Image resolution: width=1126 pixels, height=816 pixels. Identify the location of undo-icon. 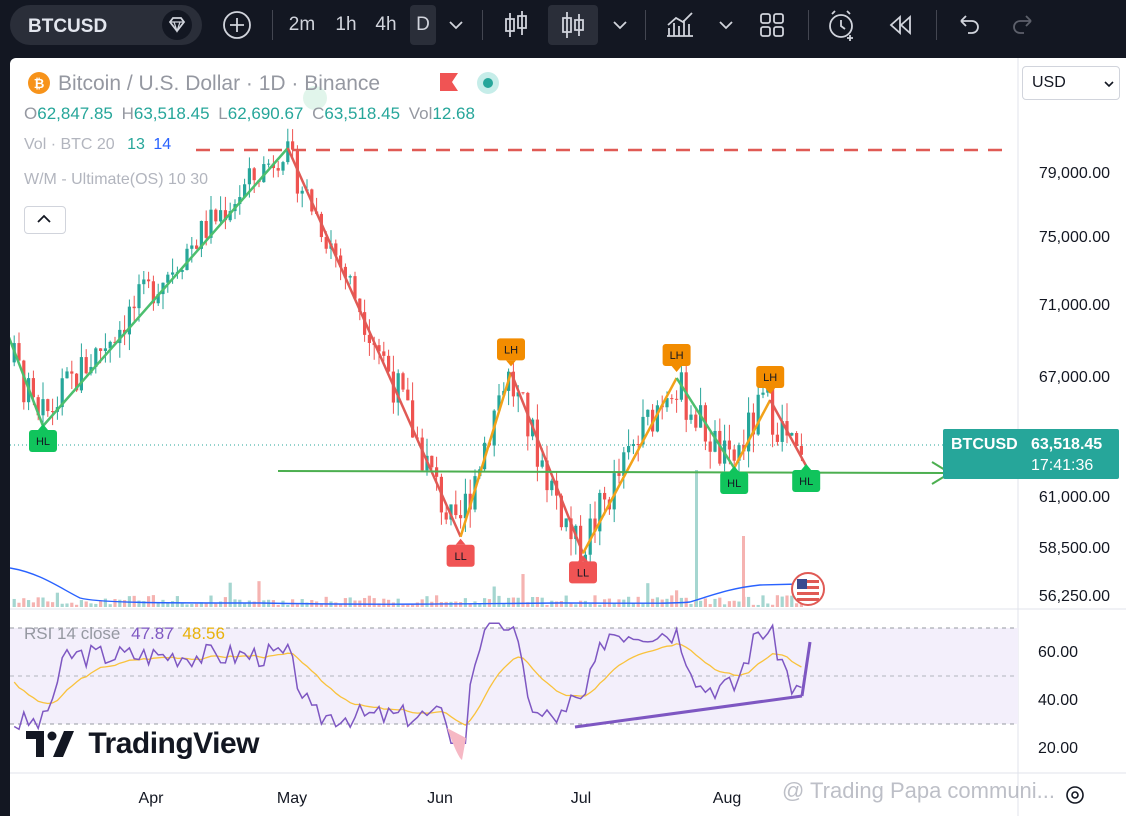
(968, 25).